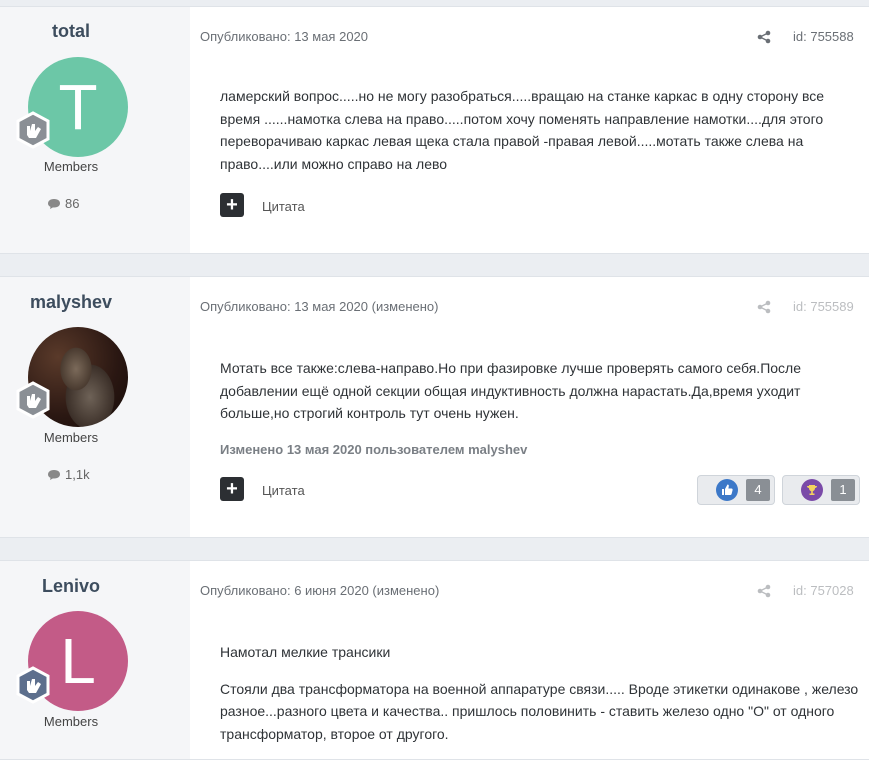 The image size is (869, 760). I want to click on author-panel: total T Members 86, so click(95, 130).